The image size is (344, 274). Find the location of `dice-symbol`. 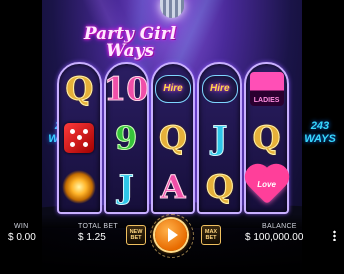

dice-symbol is located at coordinates (79, 138).